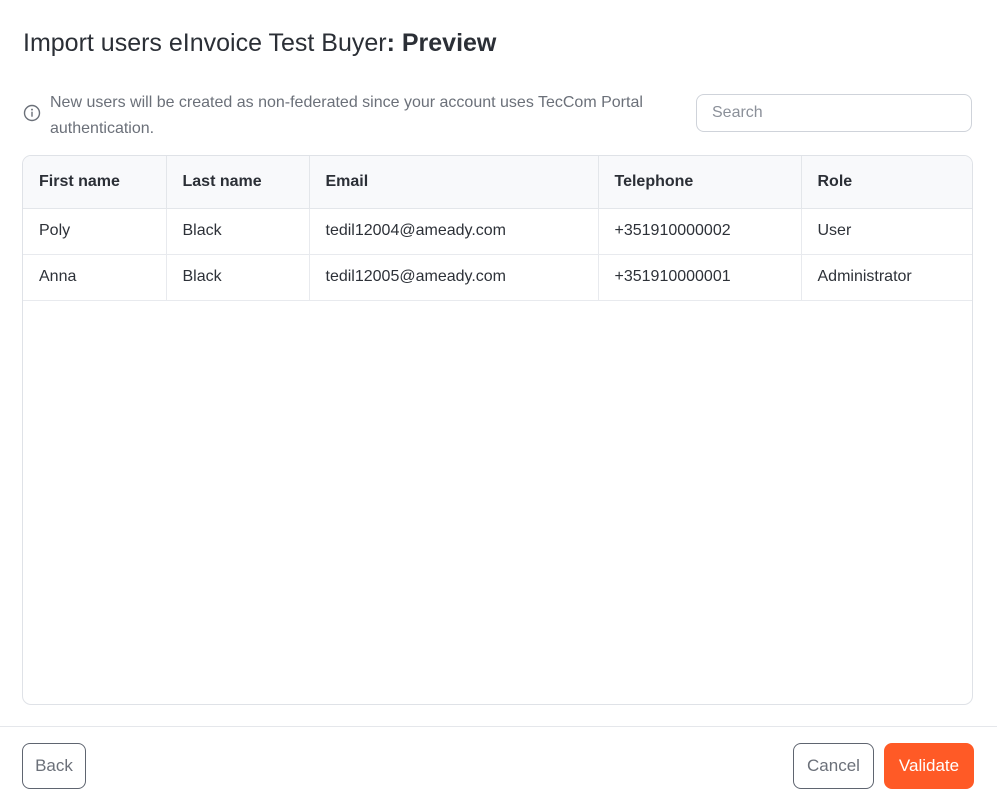 Image resolution: width=997 pixels, height=797 pixels. I want to click on back-button: Back, so click(54, 766).